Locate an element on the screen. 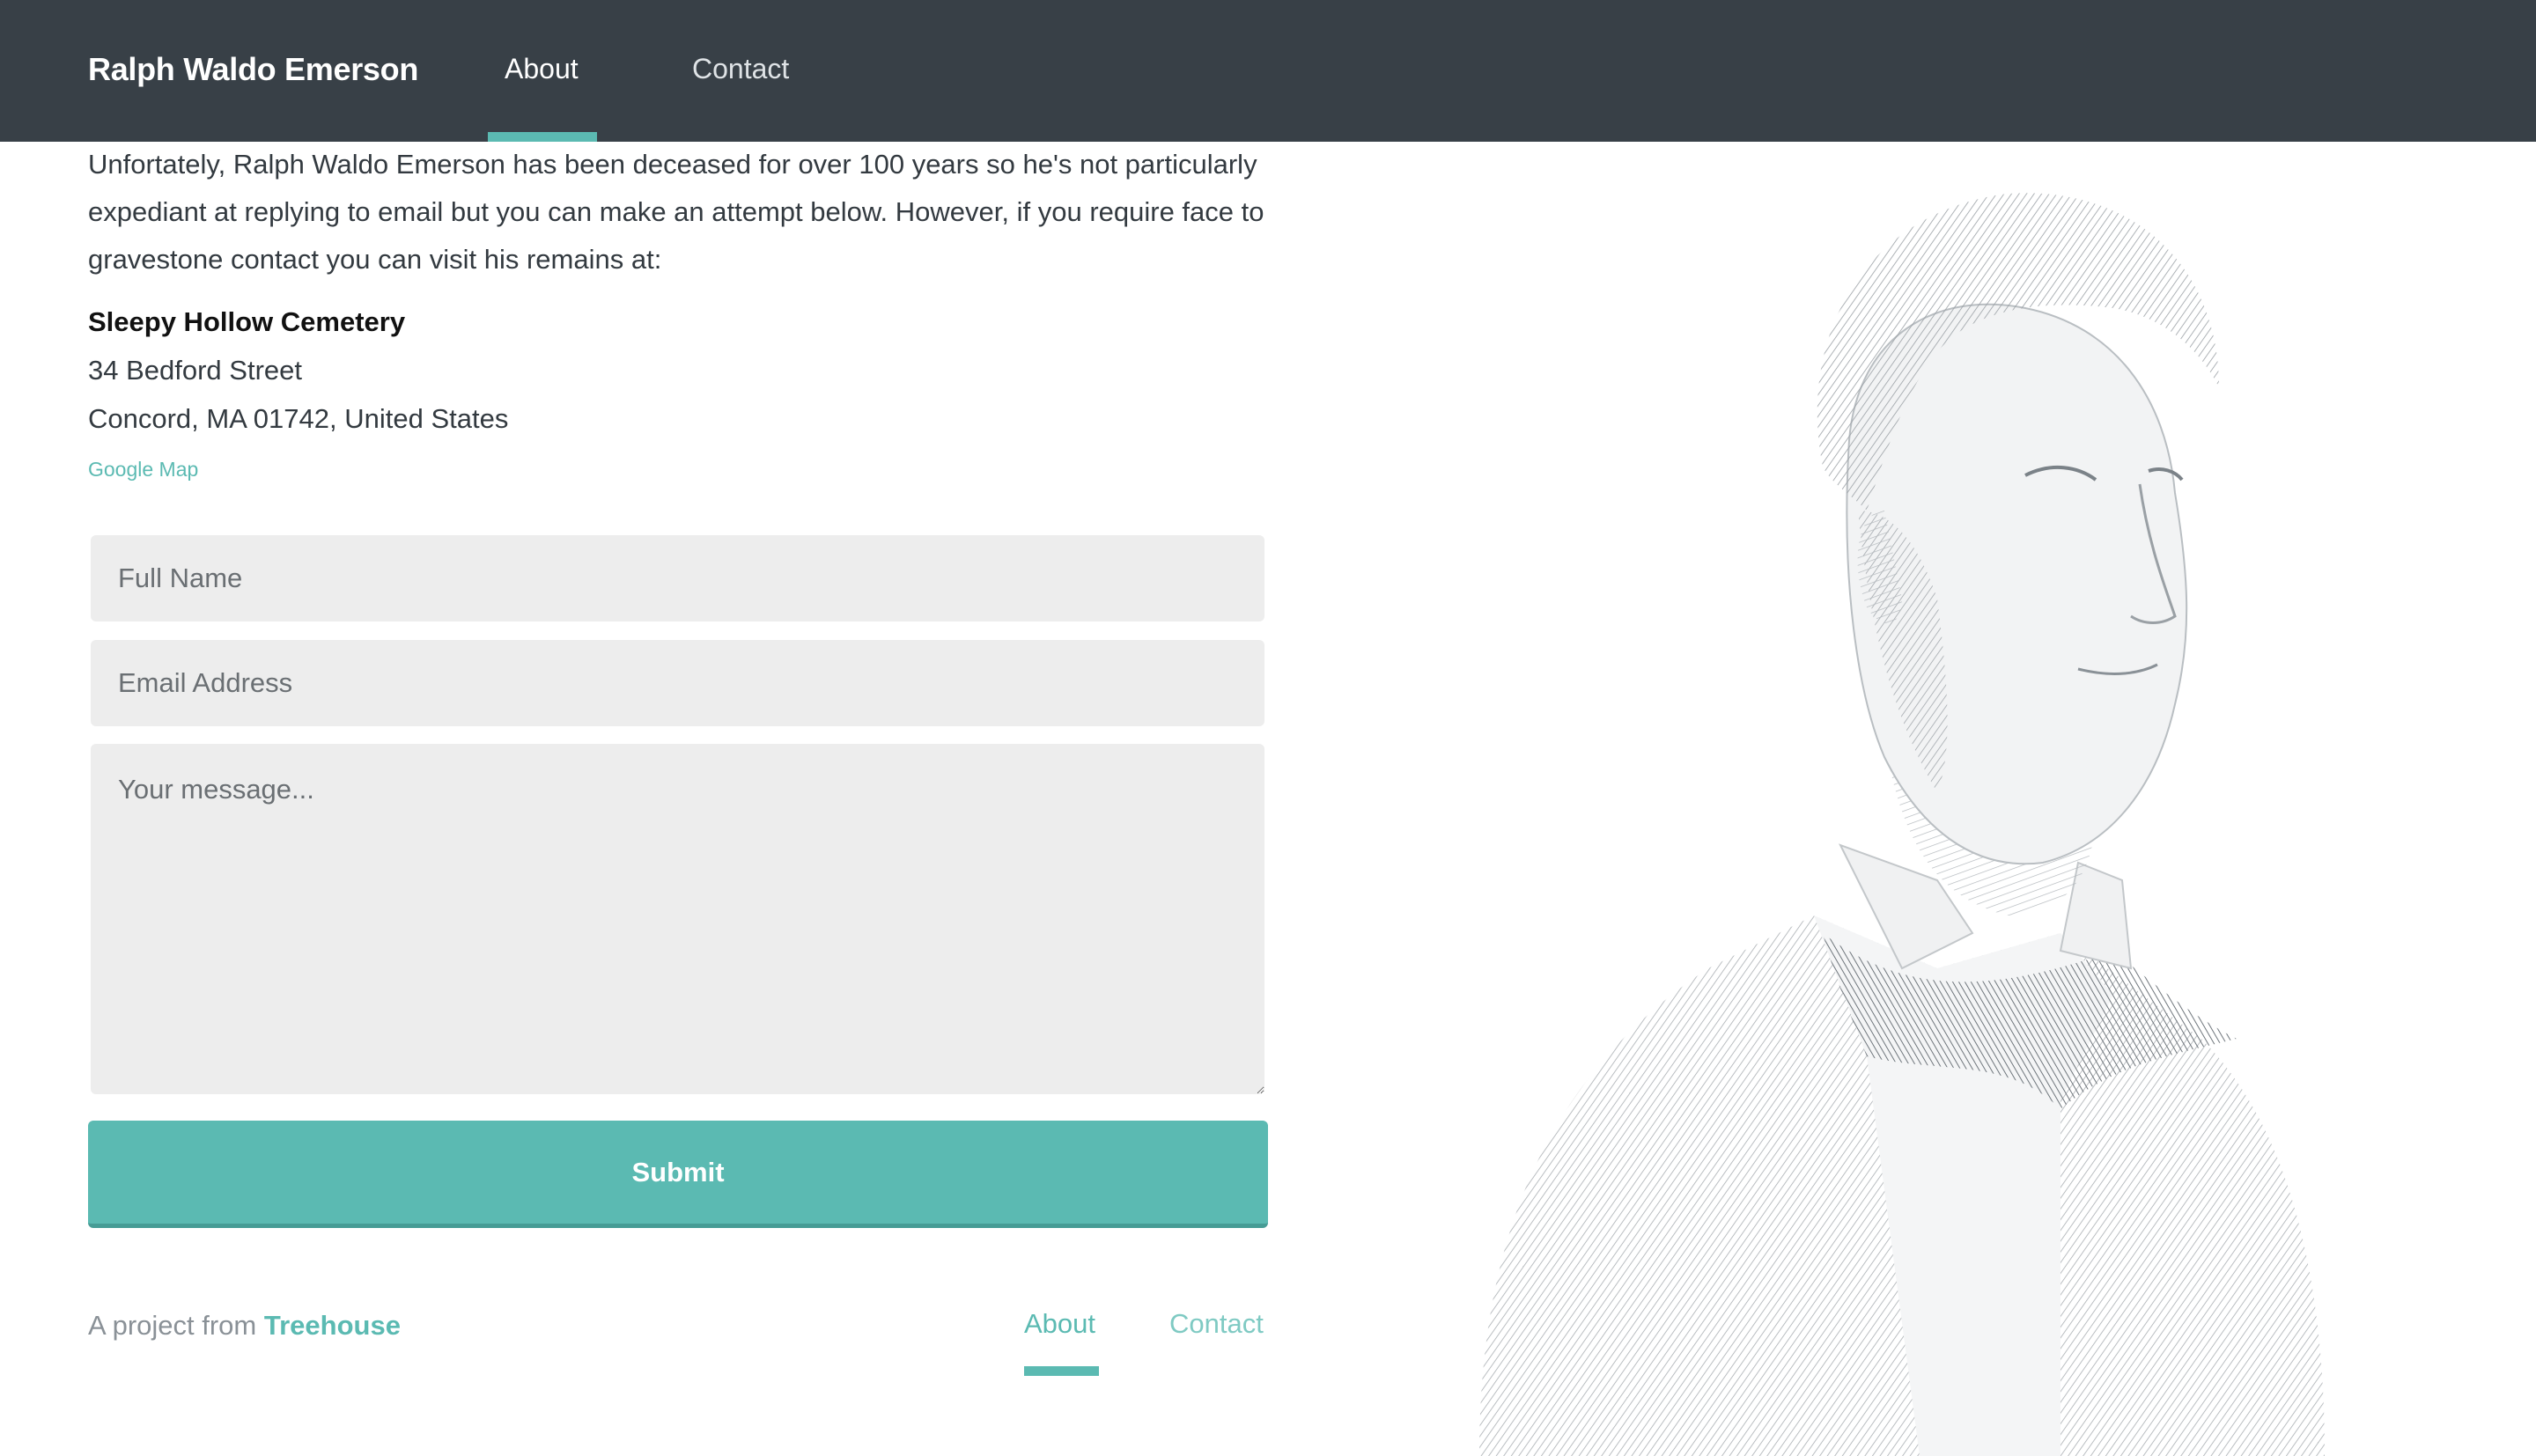 This screenshot has width=2536, height=1456. submit-button: Submit is located at coordinates (678, 1174).